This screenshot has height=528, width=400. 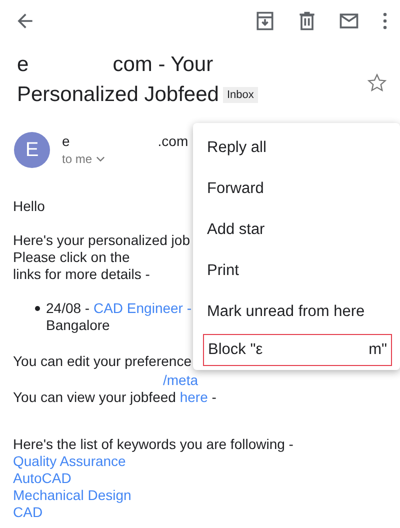 What do you see at coordinates (101, 159) in the screenshot?
I see `chevron-icon` at bounding box center [101, 159].